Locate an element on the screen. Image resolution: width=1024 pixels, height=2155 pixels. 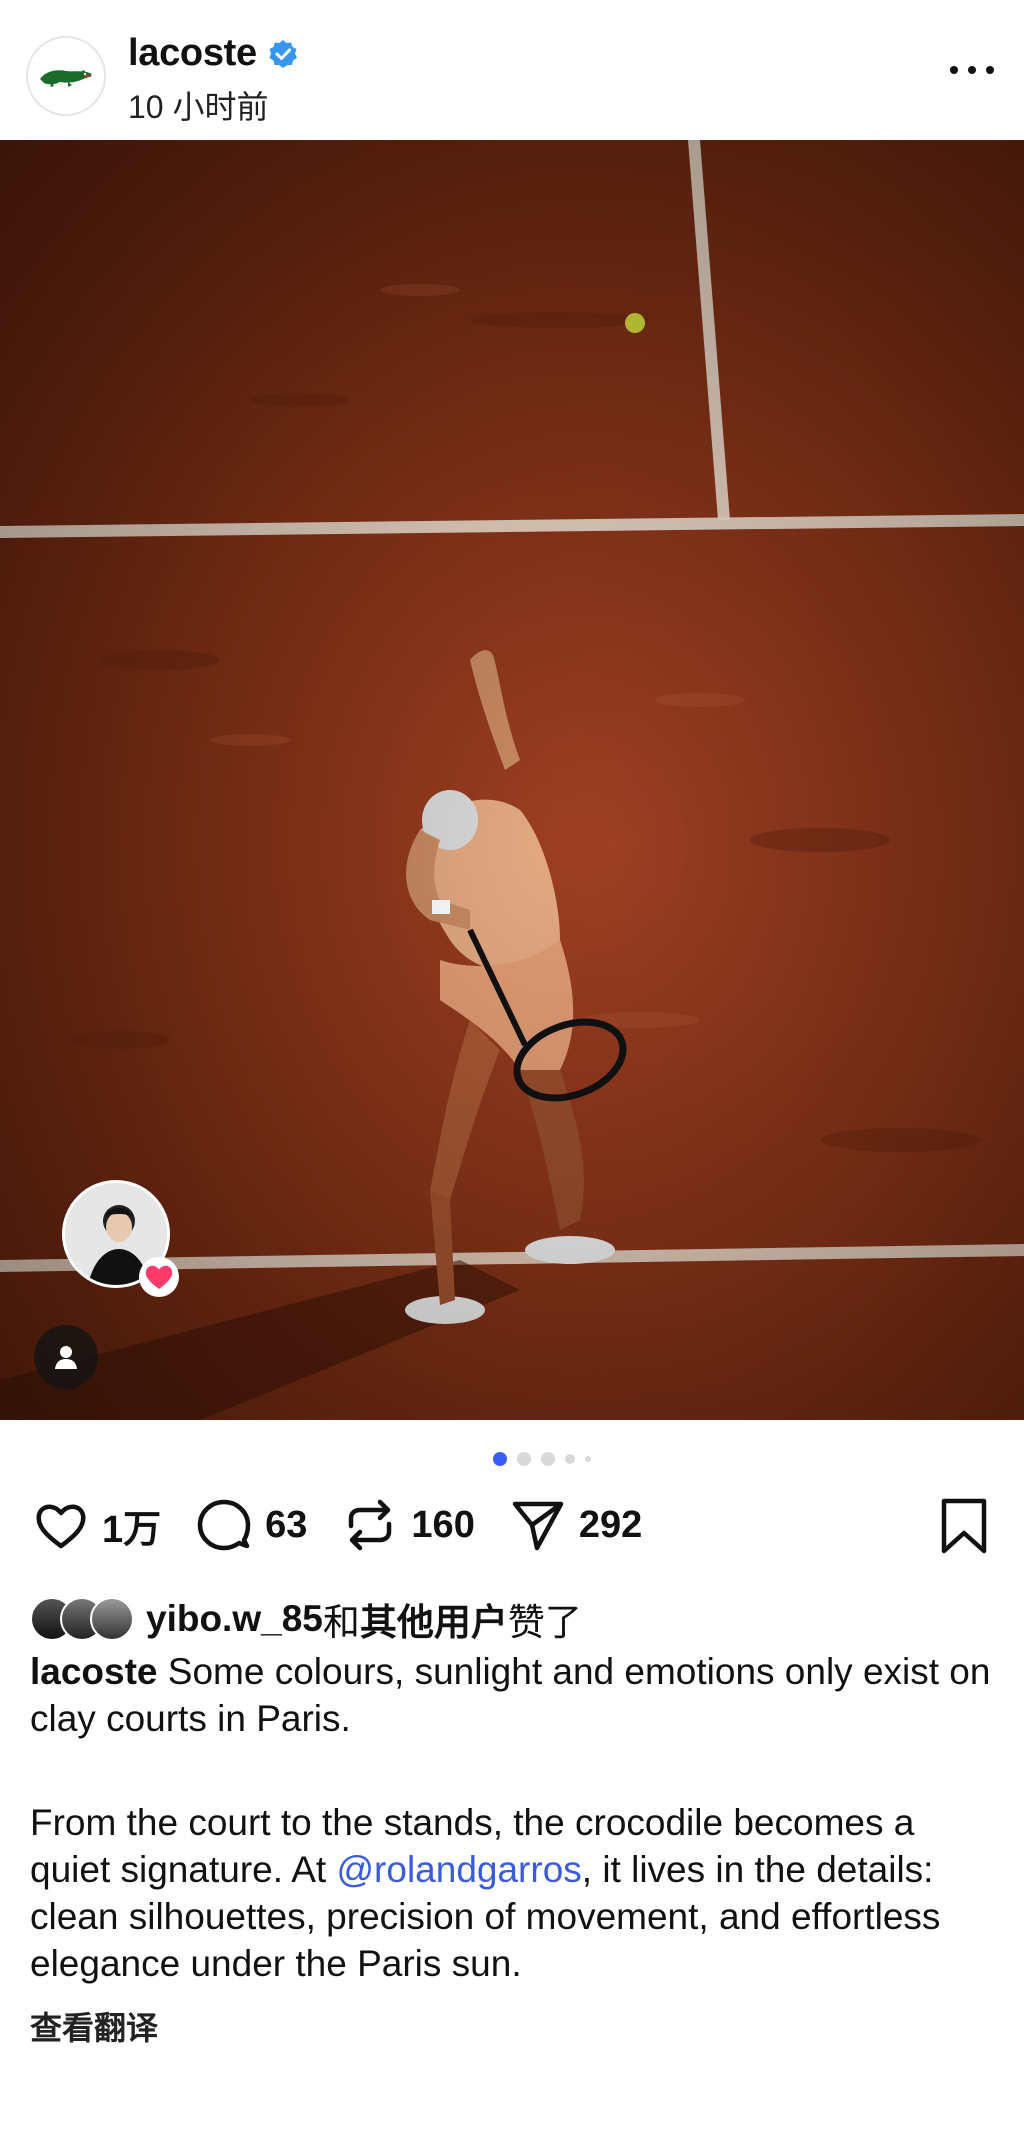
user-tags-button is located at coordinates (66, 1357).